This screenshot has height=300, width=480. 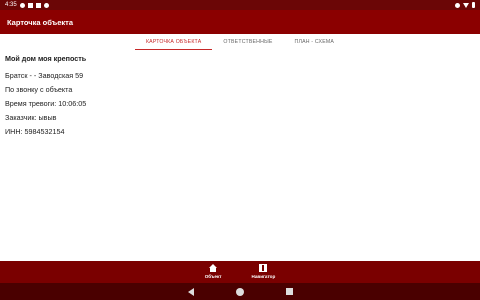 I want to click on tab-object-card: КАРТОЧКА ОБЪЕКТА, so click(x=173, y=42).